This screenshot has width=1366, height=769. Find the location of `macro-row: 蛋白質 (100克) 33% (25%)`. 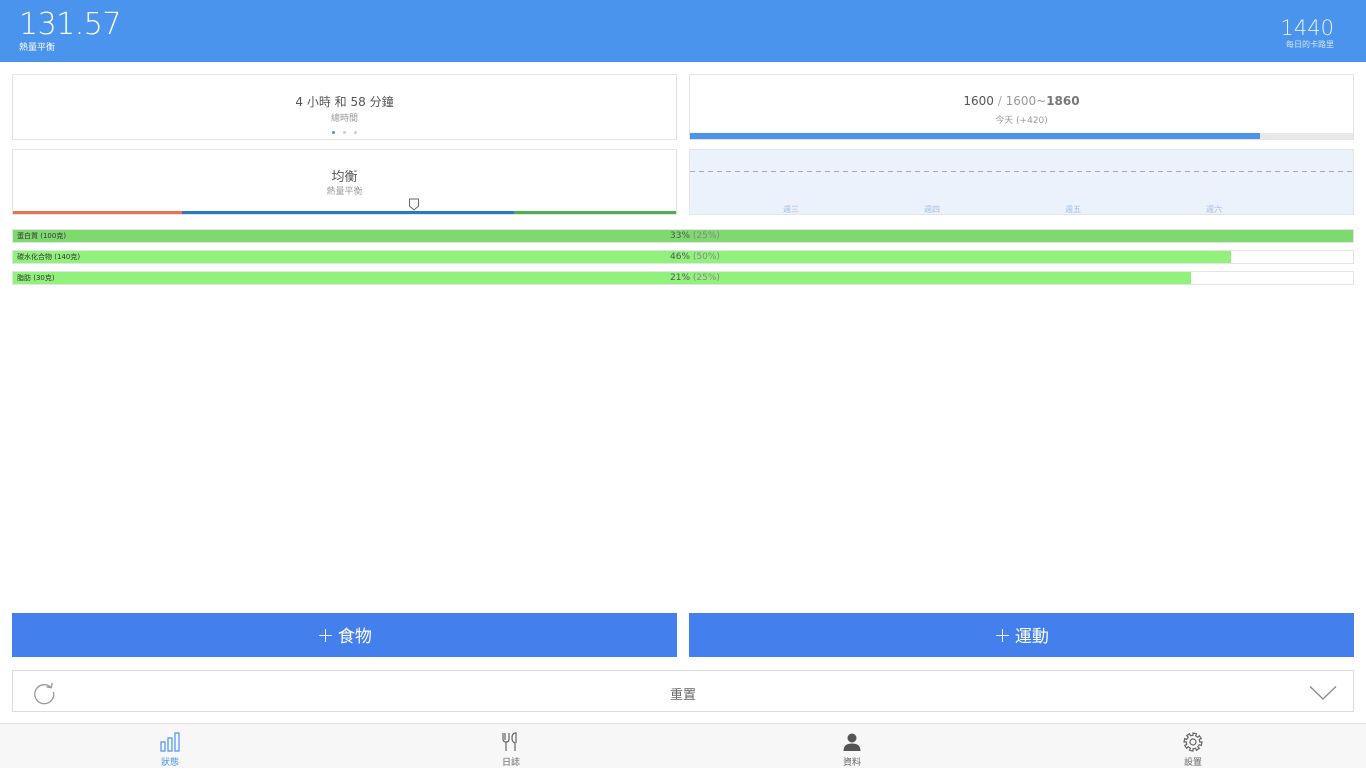

macro-row: 蛋白質 (100克) 33% (25%) is located at coordinates (683, 236).